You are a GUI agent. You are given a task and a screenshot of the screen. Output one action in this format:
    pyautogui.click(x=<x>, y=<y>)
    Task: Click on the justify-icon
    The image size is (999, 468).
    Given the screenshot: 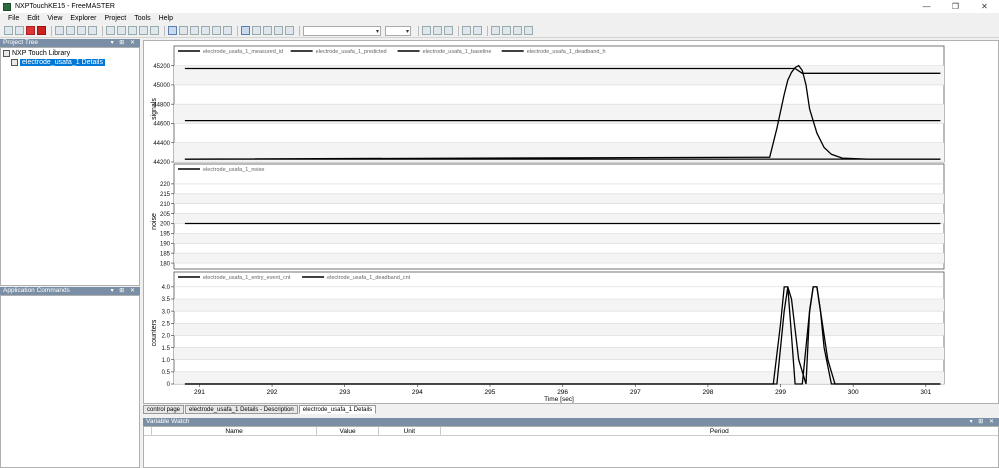 What is the action you would take?
    pyautogui.click(x=528, y=30)
    